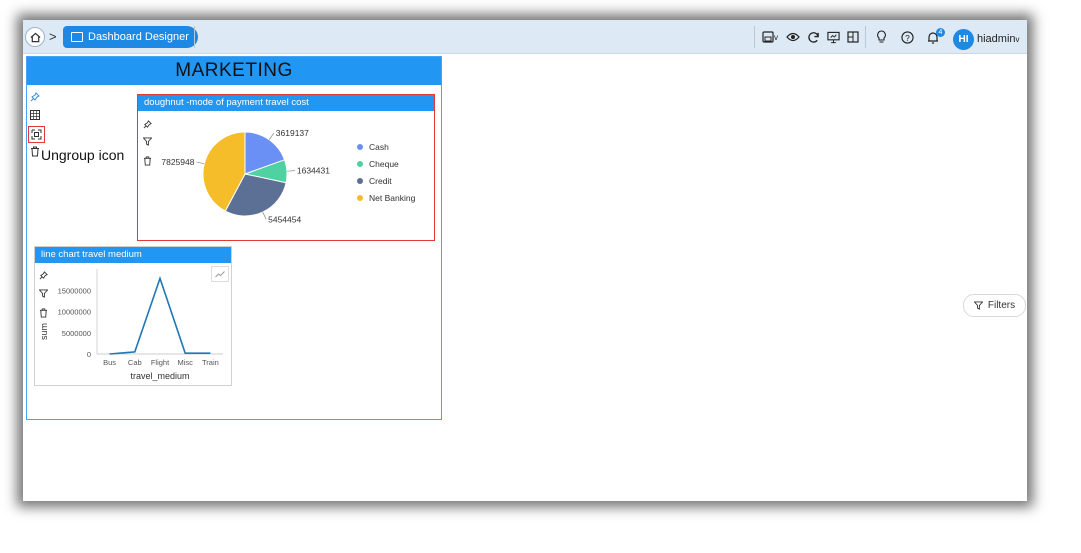 Image resolution: width=1081 pixels, height=553 pixels. I want to click on ungroup-button, so click(36, 134).